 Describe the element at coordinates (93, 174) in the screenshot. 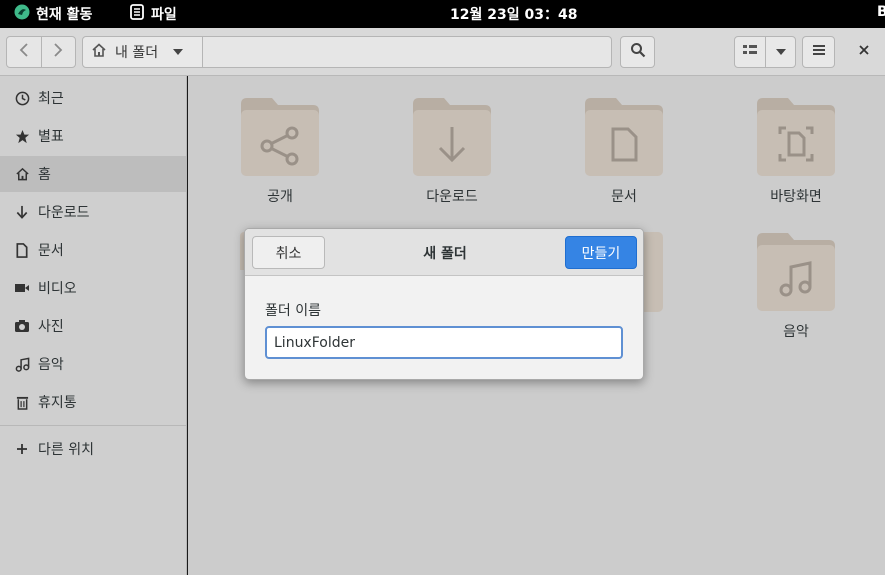

I see `sidebar-item-home: 홈` at that location.